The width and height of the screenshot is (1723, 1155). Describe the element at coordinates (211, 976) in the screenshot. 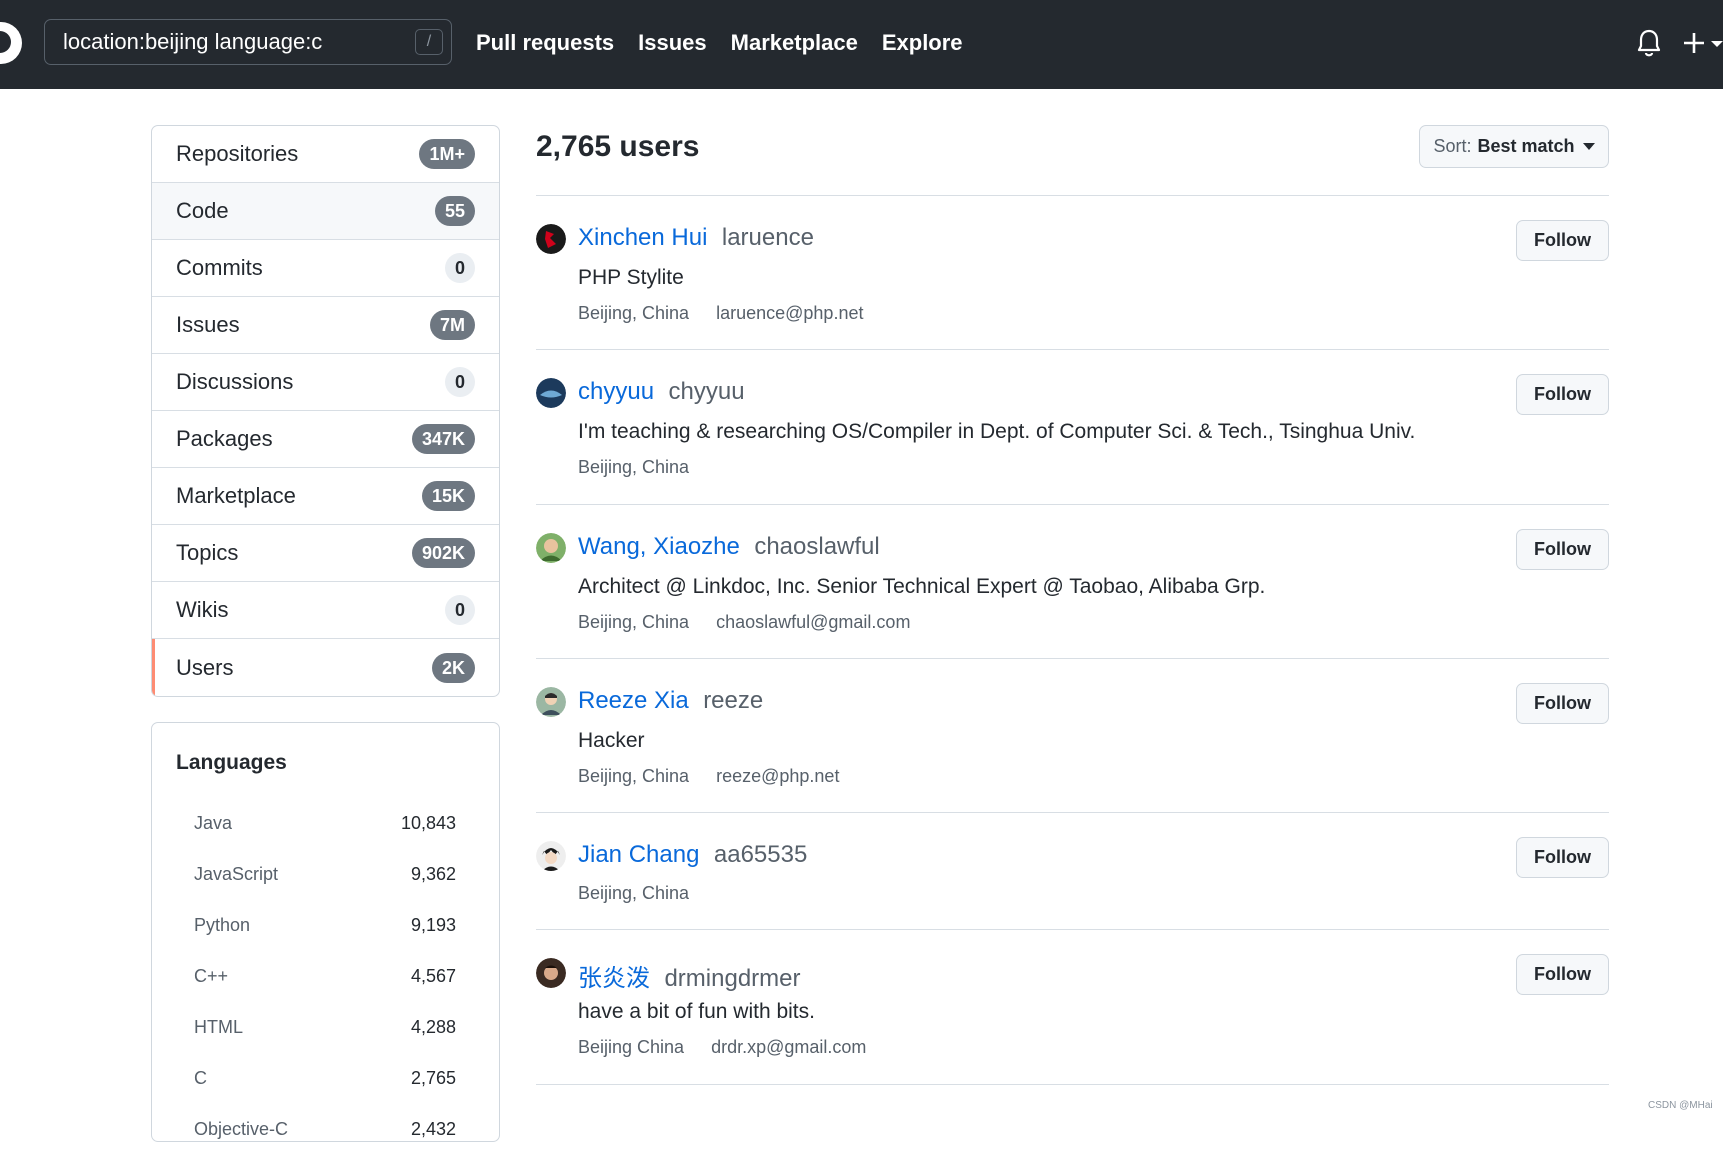

I see `language-name: C++` at that location.